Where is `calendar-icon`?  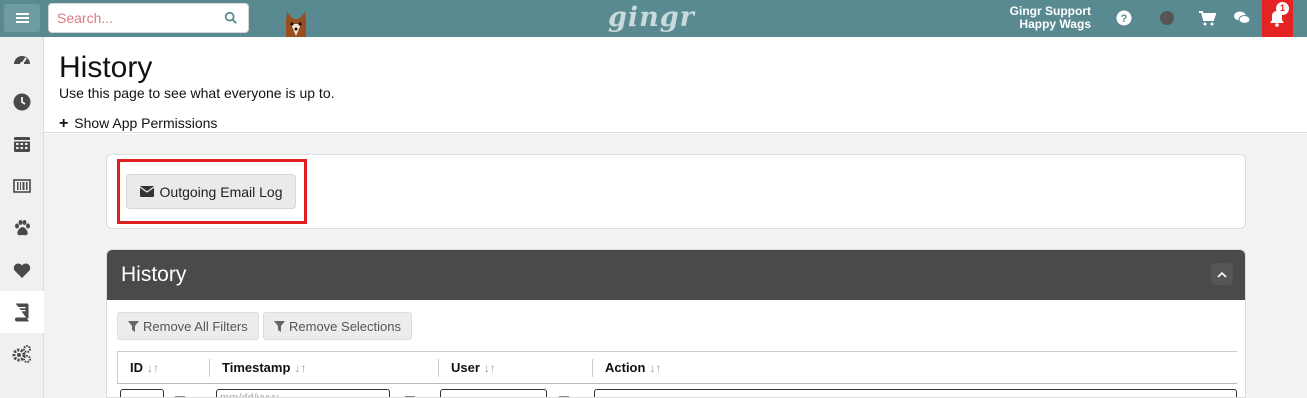 calendar-icon is located at coordinates (22, 144).